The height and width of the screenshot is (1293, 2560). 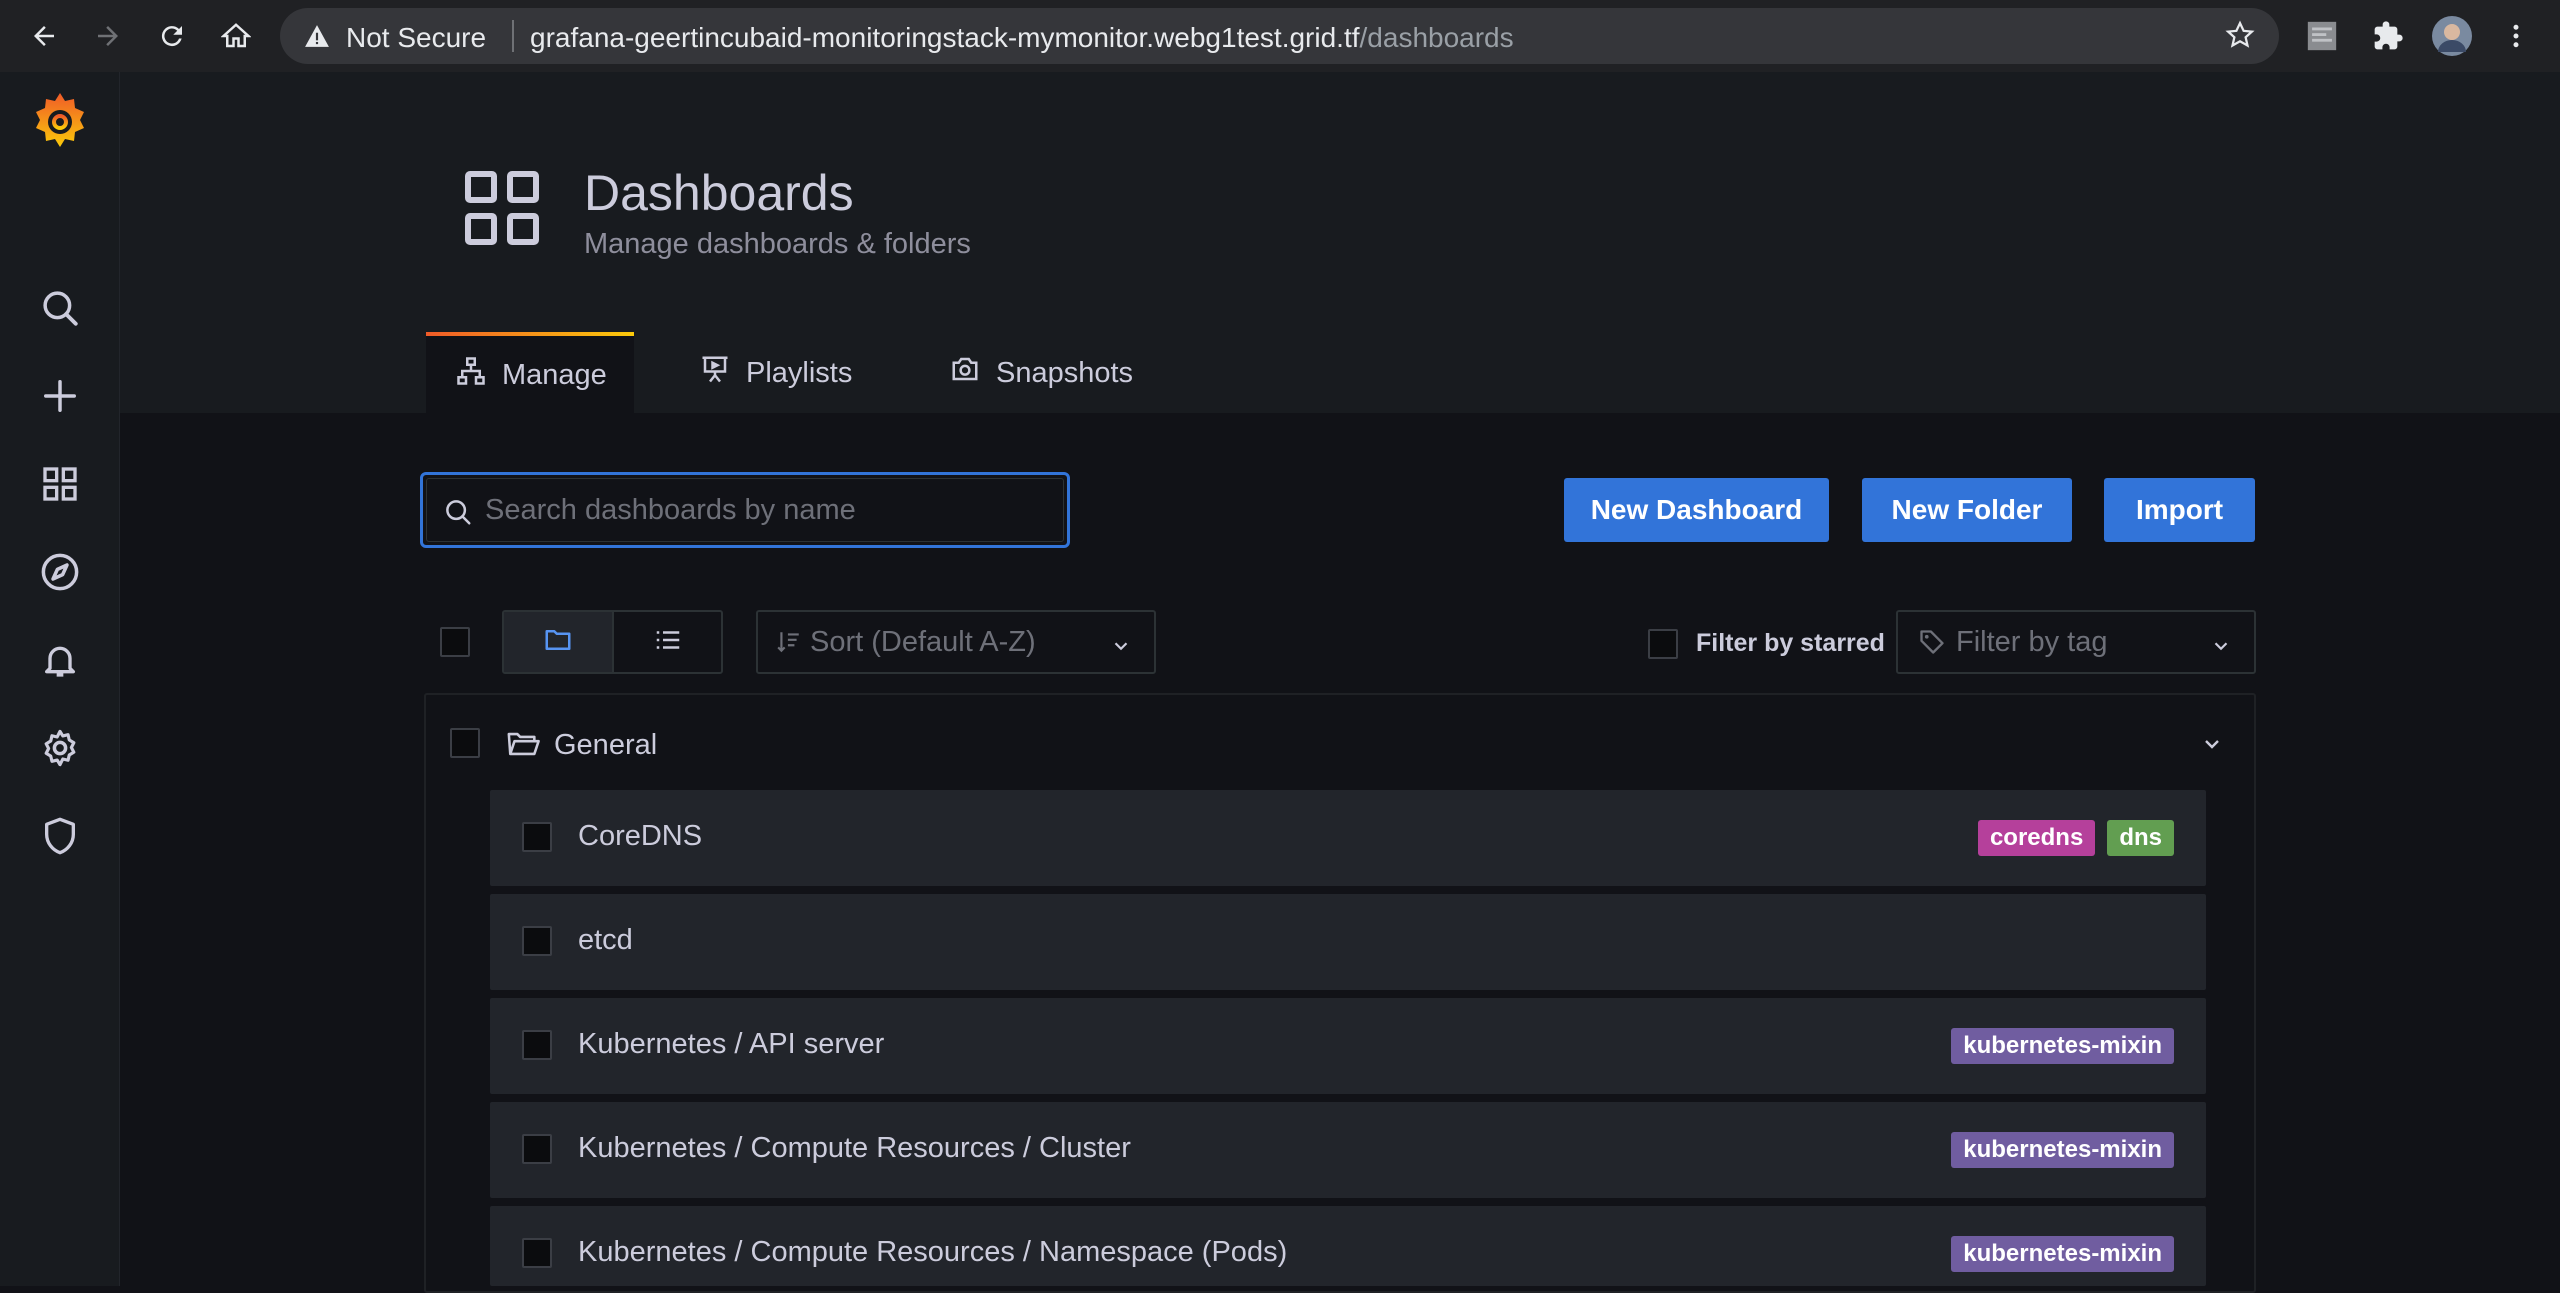 I want to click on folder-view-button, so click(x=558, y=642).